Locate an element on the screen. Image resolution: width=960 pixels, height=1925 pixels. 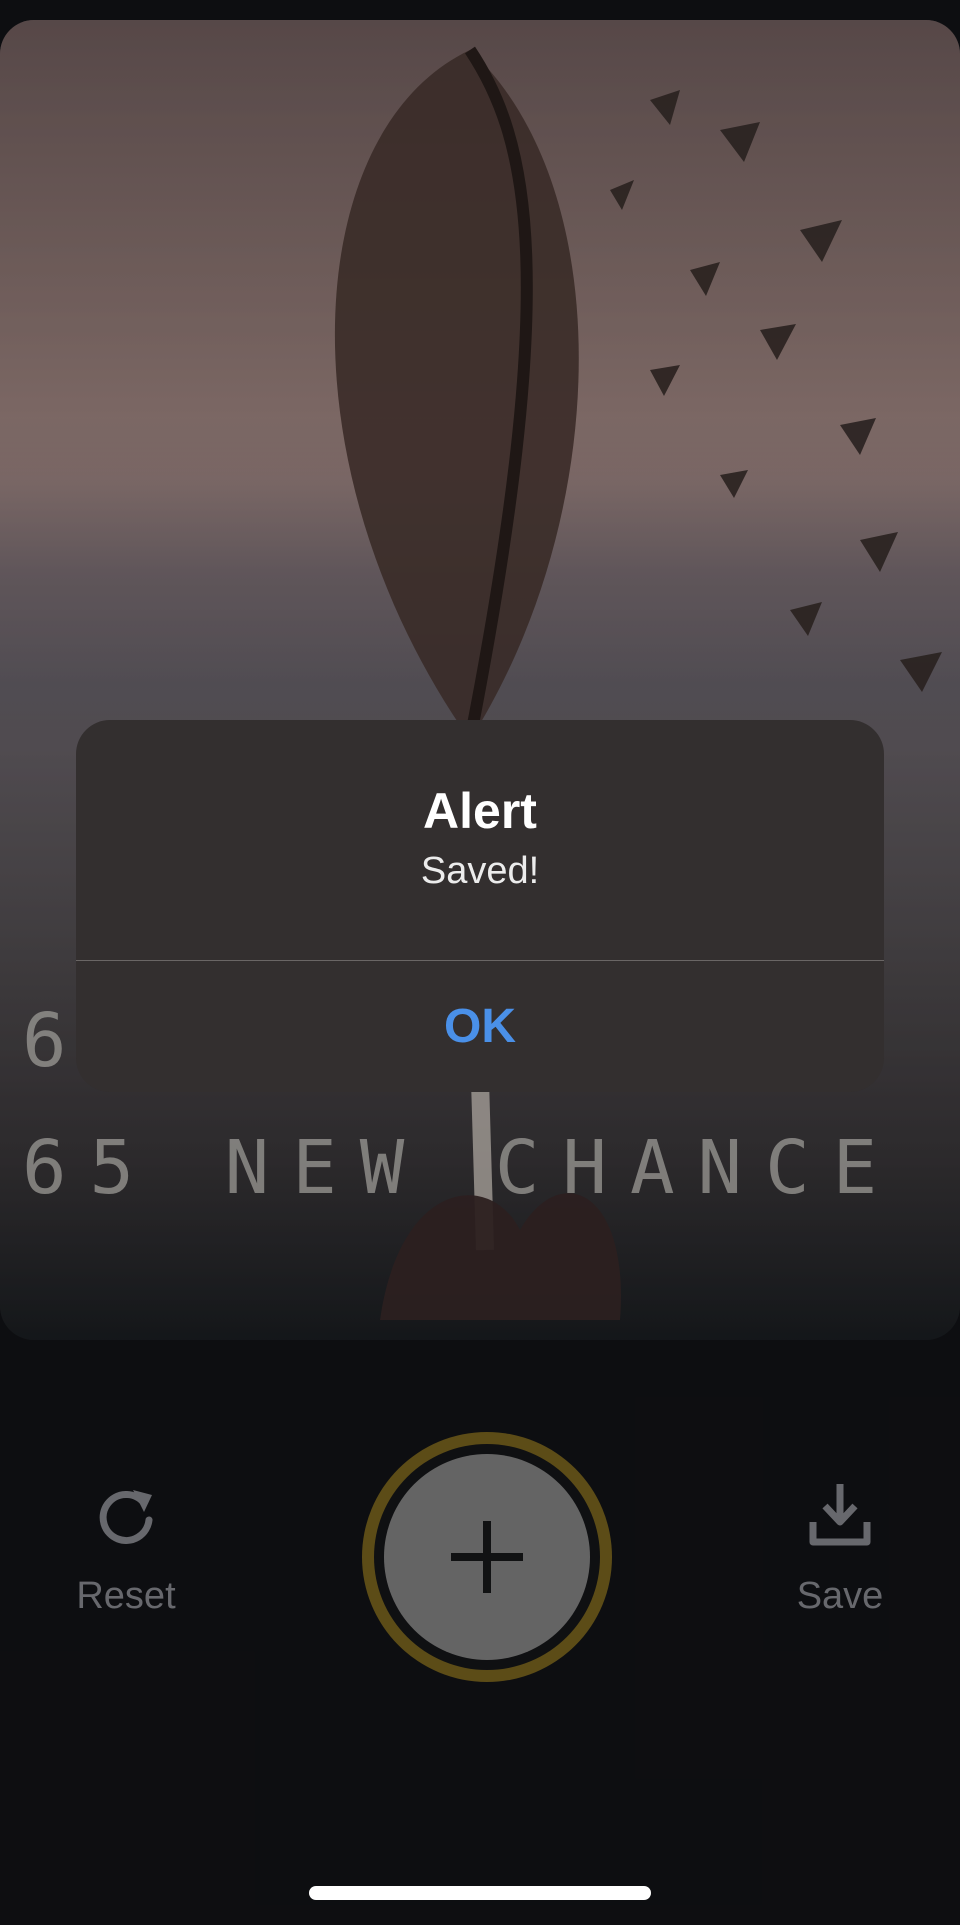
alert-message: Saved! is located at coordinates (480, 871).